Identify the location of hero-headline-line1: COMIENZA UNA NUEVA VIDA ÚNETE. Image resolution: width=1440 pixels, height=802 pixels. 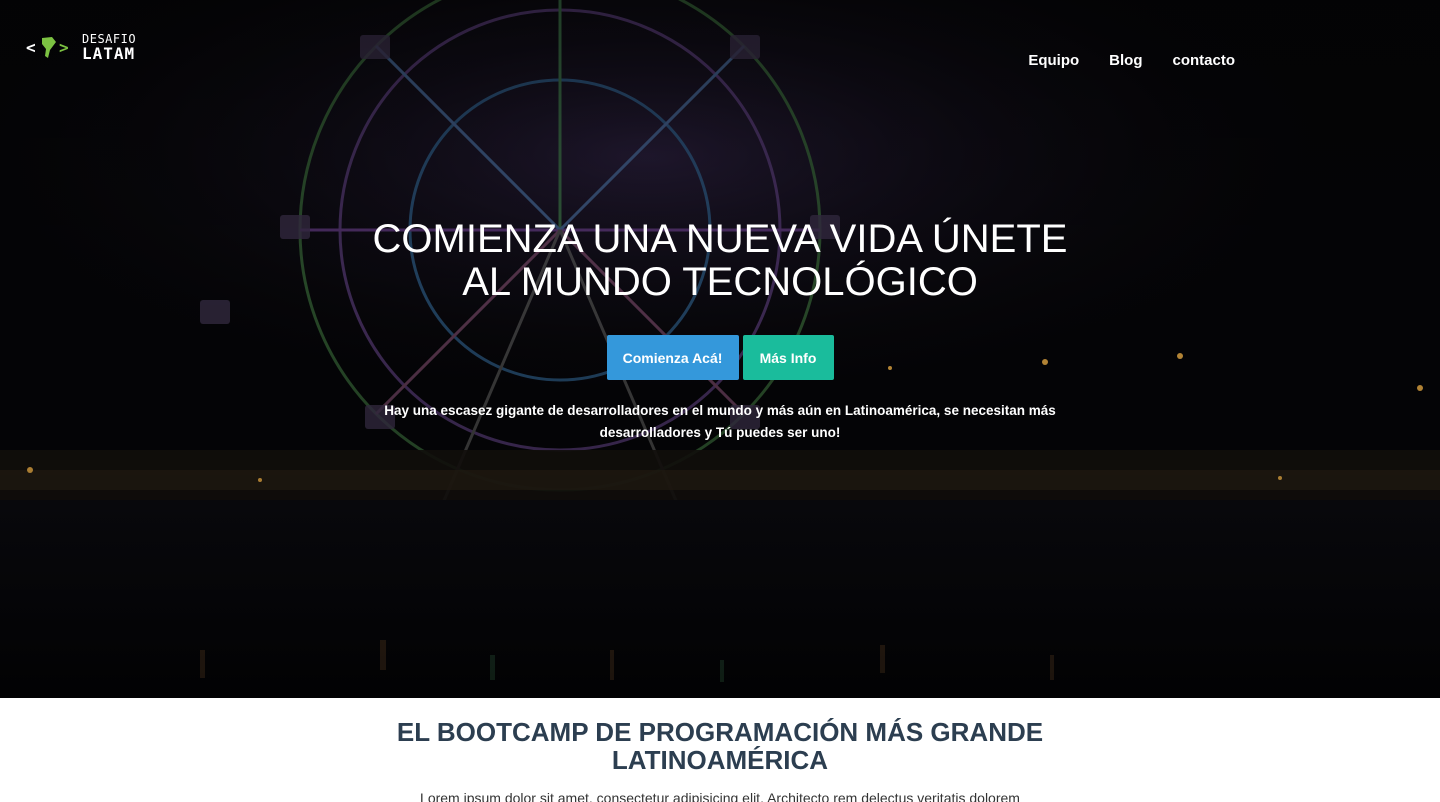
(720, 239).